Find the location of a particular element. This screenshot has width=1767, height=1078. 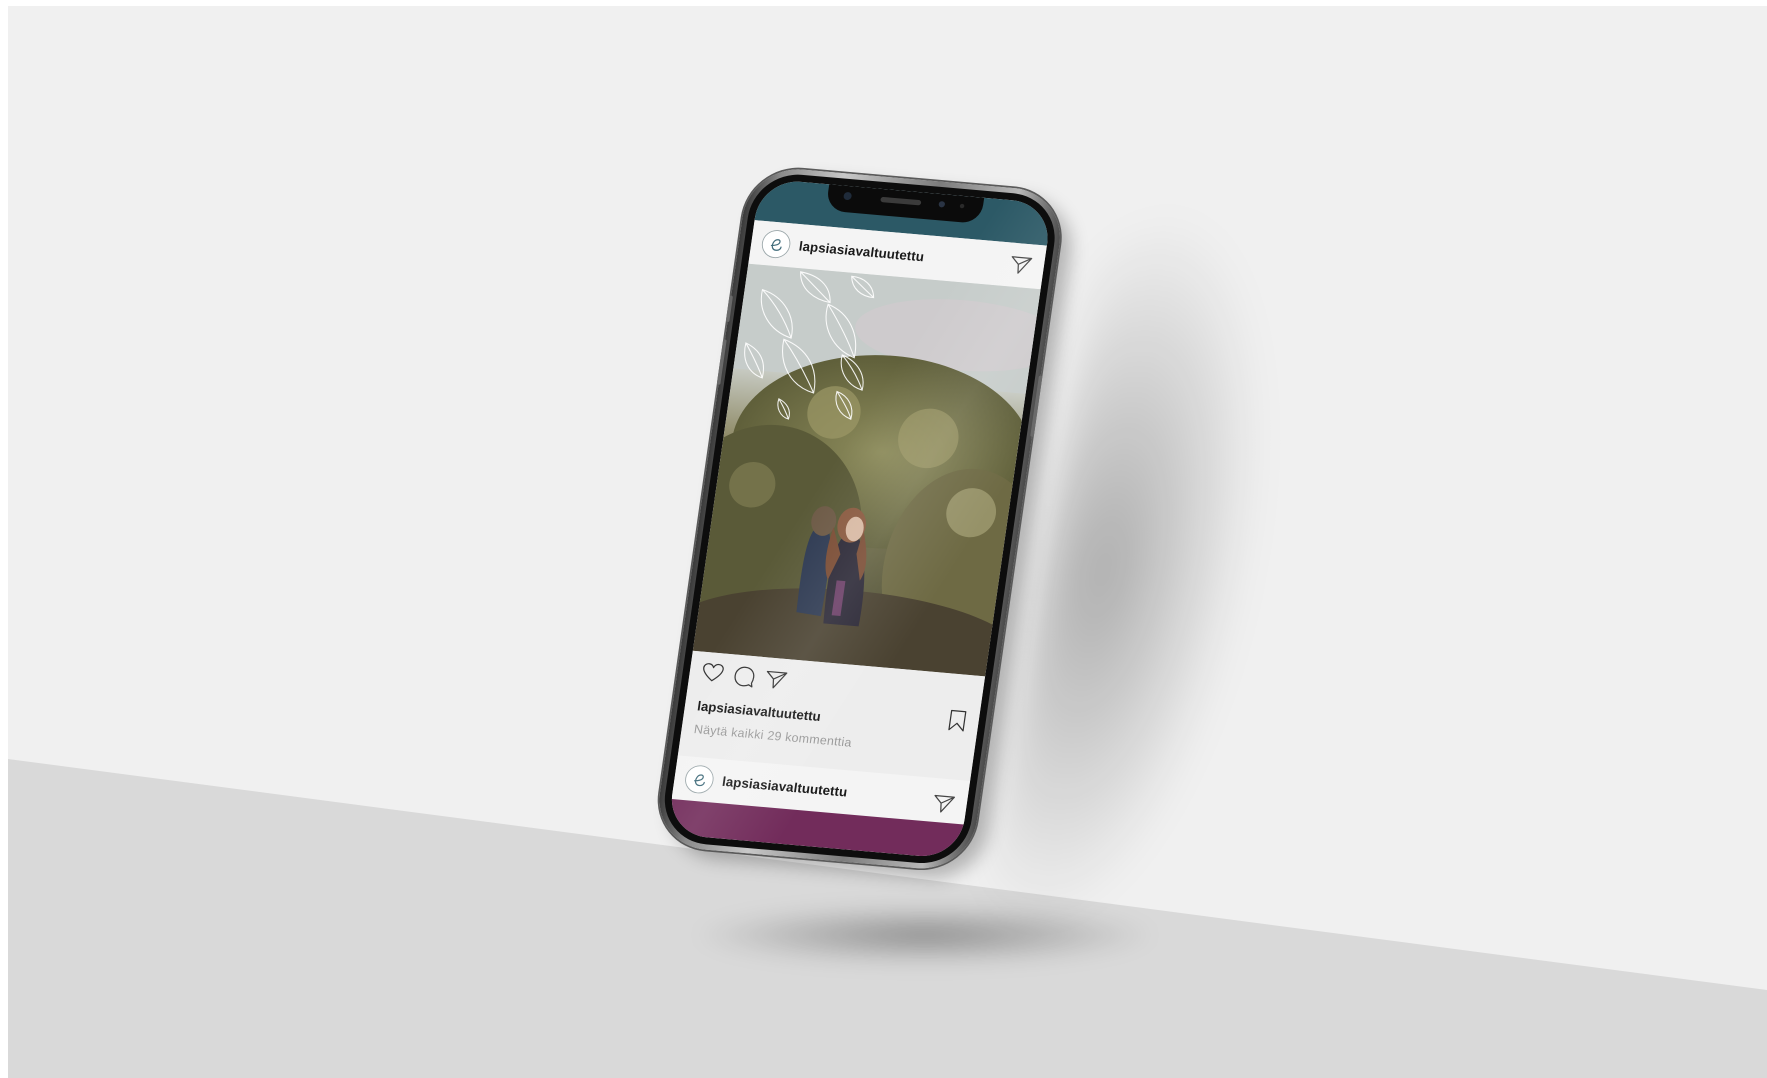

post-image is located at coordinates (866, 470).